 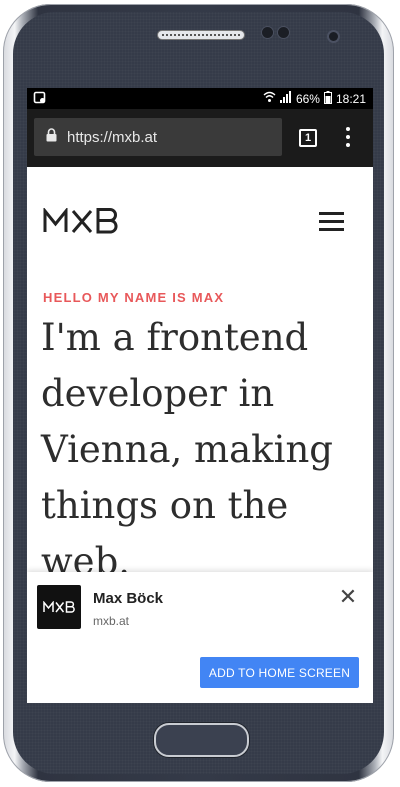 I want to click on earpiece-speaker, so click(x=201, y=35).